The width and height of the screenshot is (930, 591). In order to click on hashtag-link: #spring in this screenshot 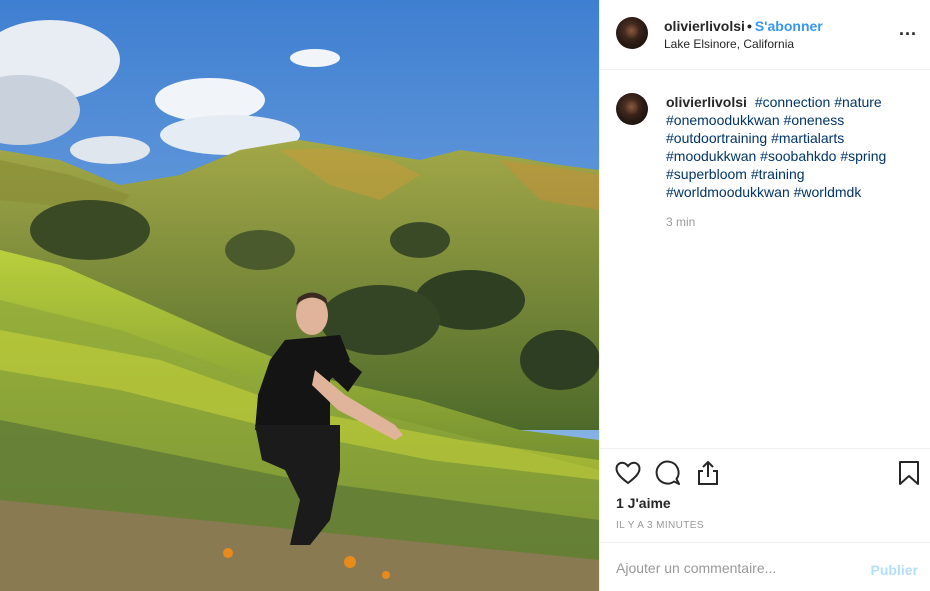, I will do `click(863, 156)`.